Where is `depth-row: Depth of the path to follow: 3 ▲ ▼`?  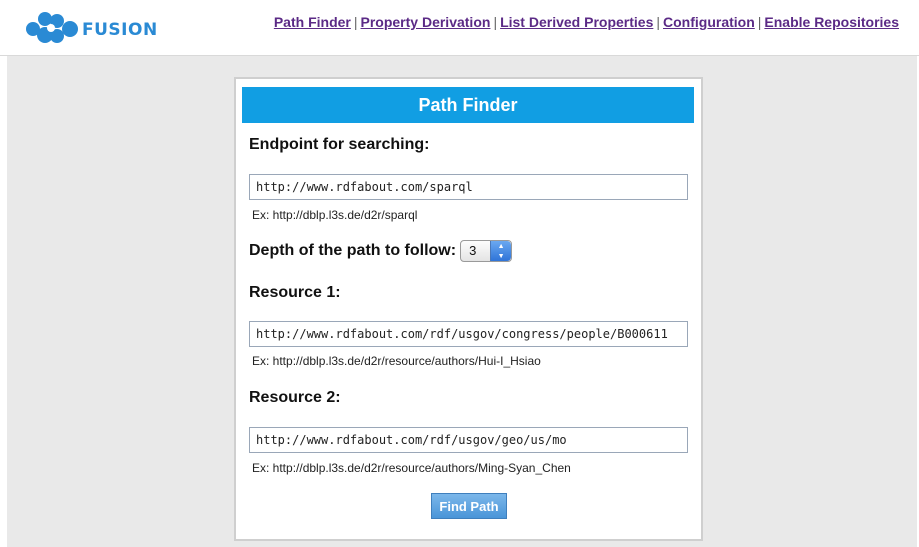
depth-row: Depth of the path to follow: 3 ▲ ▼ is located at coordinates (381, 251).